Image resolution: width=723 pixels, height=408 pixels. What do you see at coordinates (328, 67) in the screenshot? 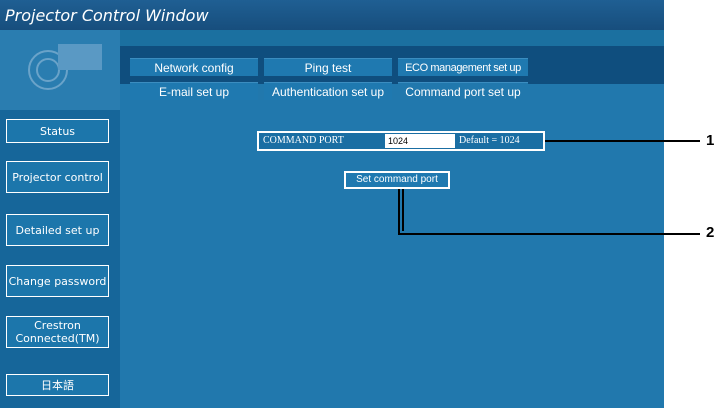
I see `tab-ping-test: Ping test` at bounding box center [328, 67].